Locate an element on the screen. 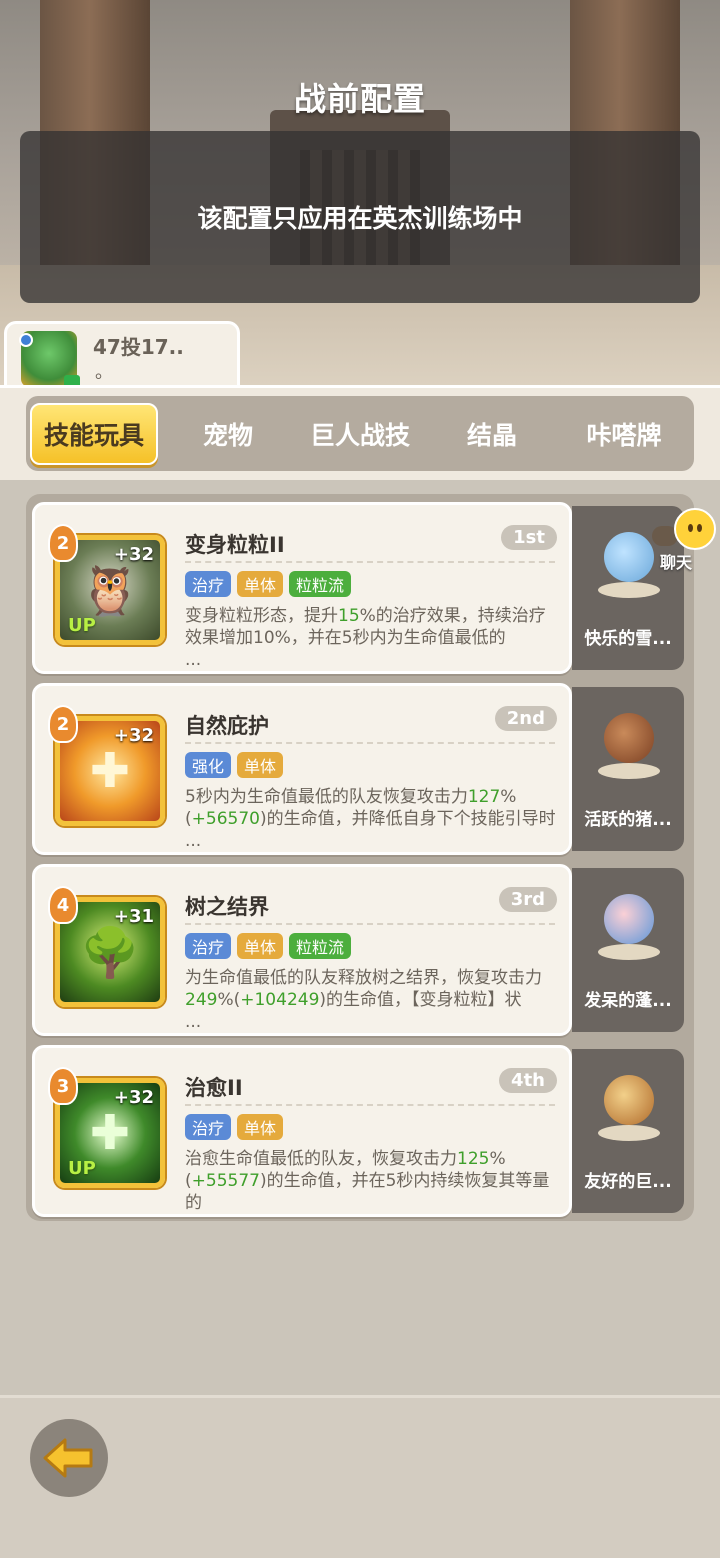  skill-level-badge: 2 is located at coordinates (63, 543).